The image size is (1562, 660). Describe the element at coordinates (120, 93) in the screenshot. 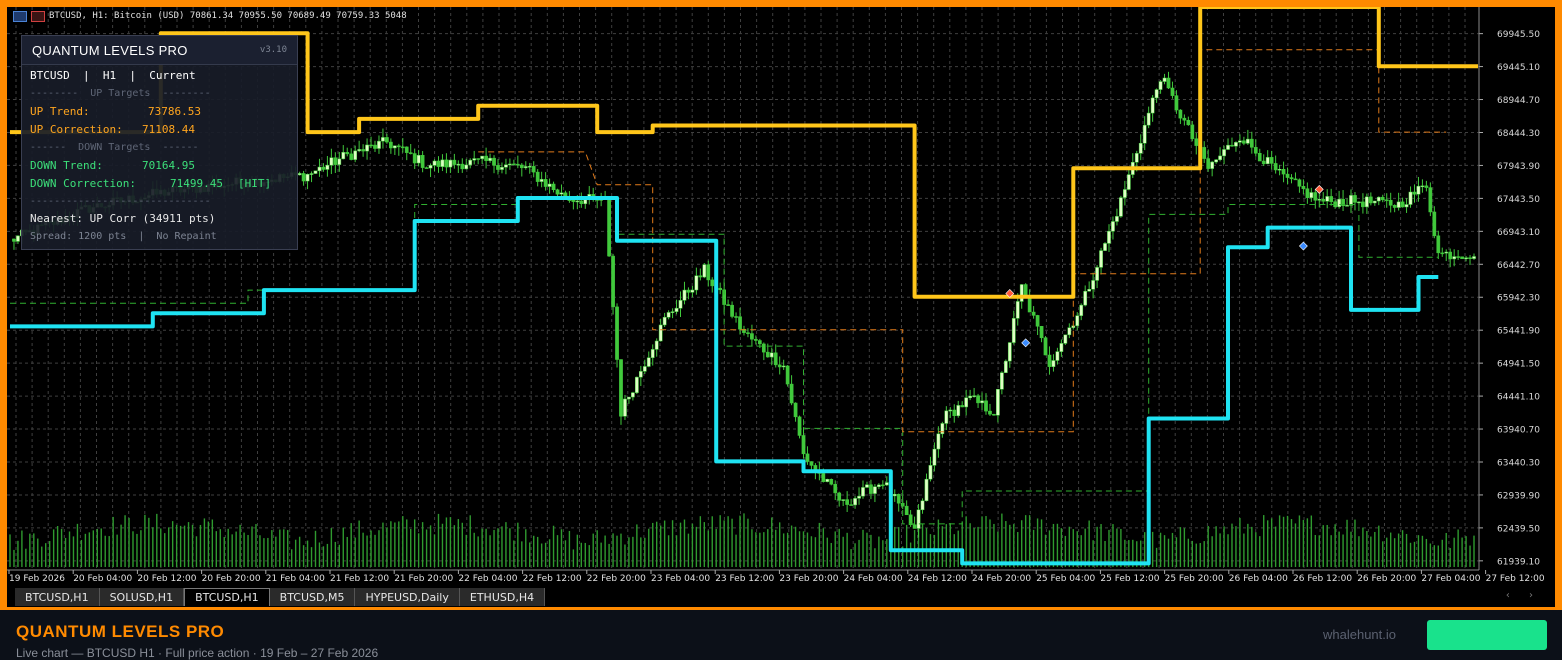

I see `panel-up-header: -------- UP Targets --------` at that location.